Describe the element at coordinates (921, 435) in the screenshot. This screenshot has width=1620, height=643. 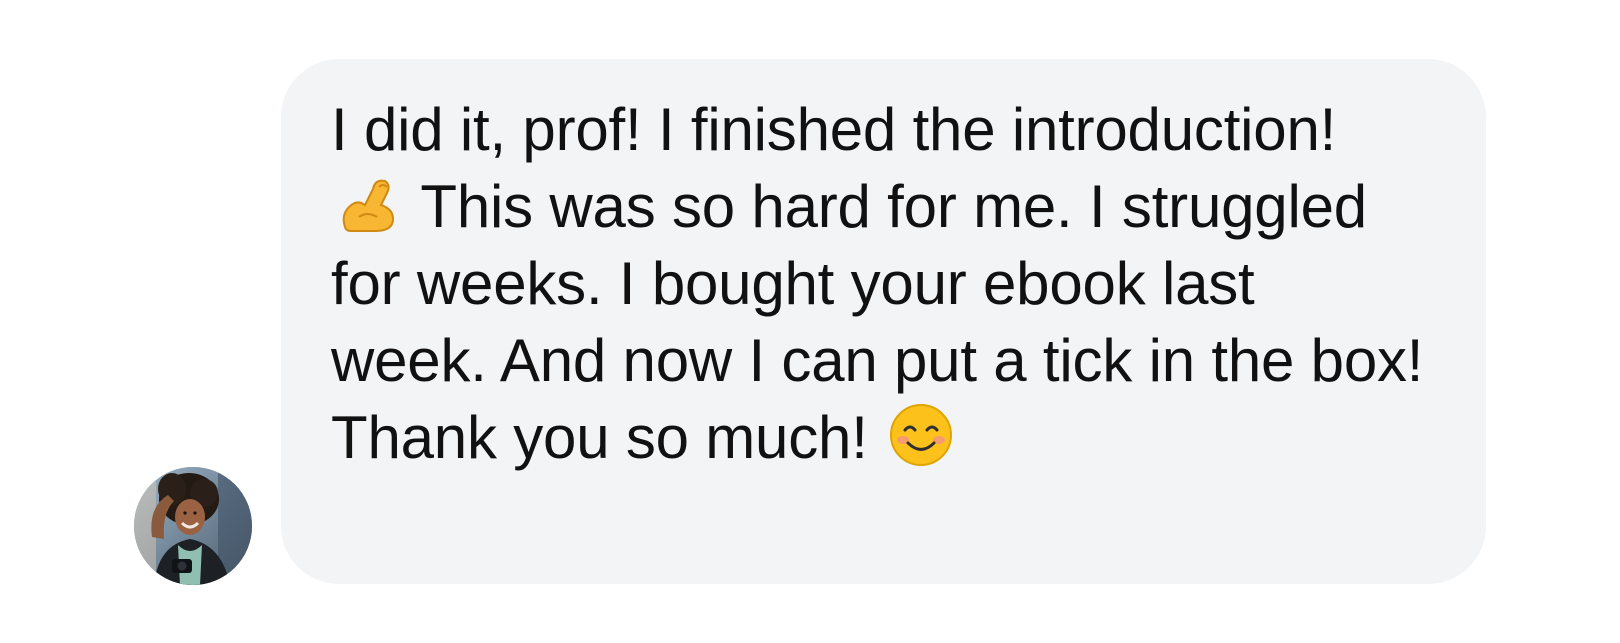
I see `smiling-face-icon` at that location.